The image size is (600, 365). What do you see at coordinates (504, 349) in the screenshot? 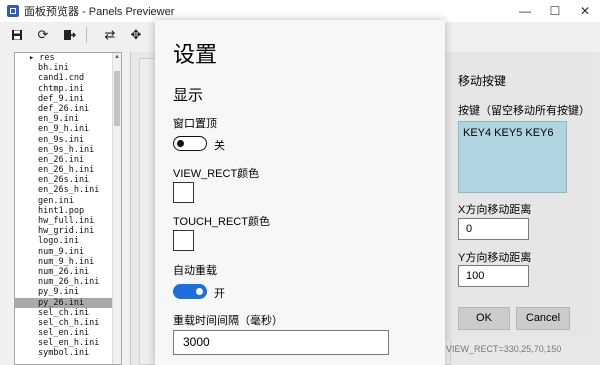
I see `status-line: VIEW_RECT=330,25,70,150` at bounding box center [504, 349].